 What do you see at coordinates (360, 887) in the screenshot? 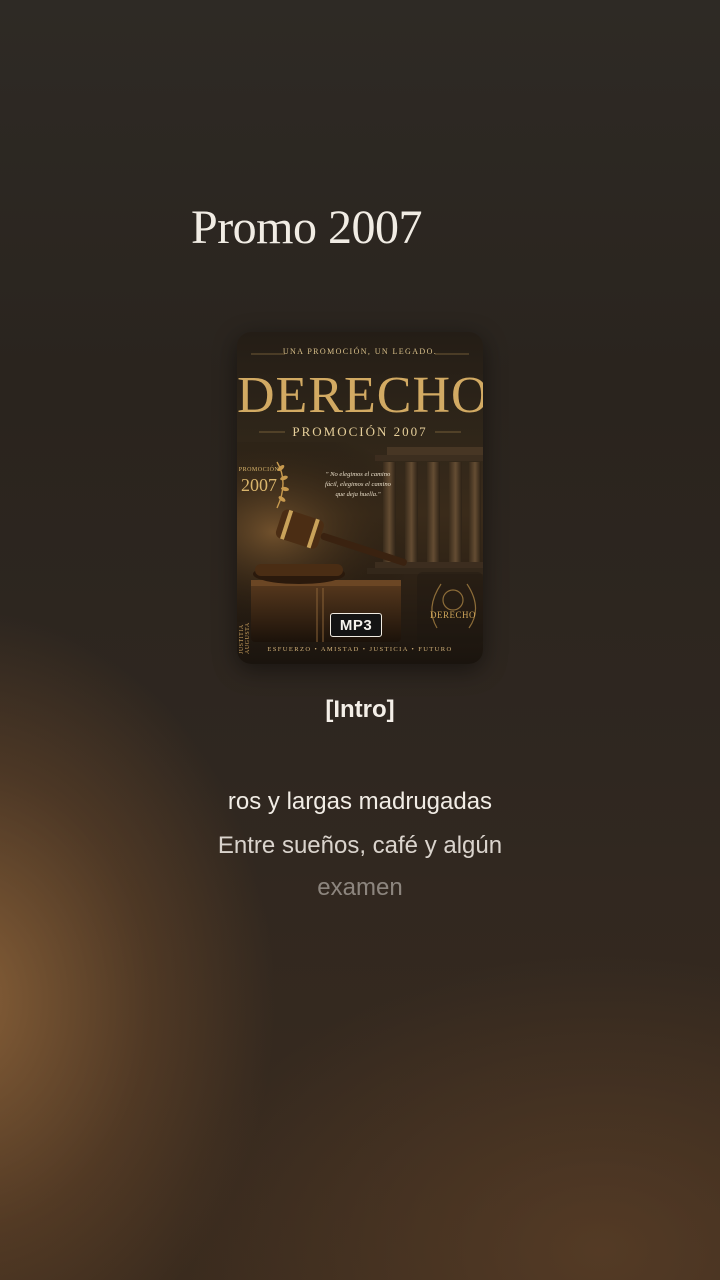
I see `lyric-line-upcoming: examen` at bounding box center [360, 887].